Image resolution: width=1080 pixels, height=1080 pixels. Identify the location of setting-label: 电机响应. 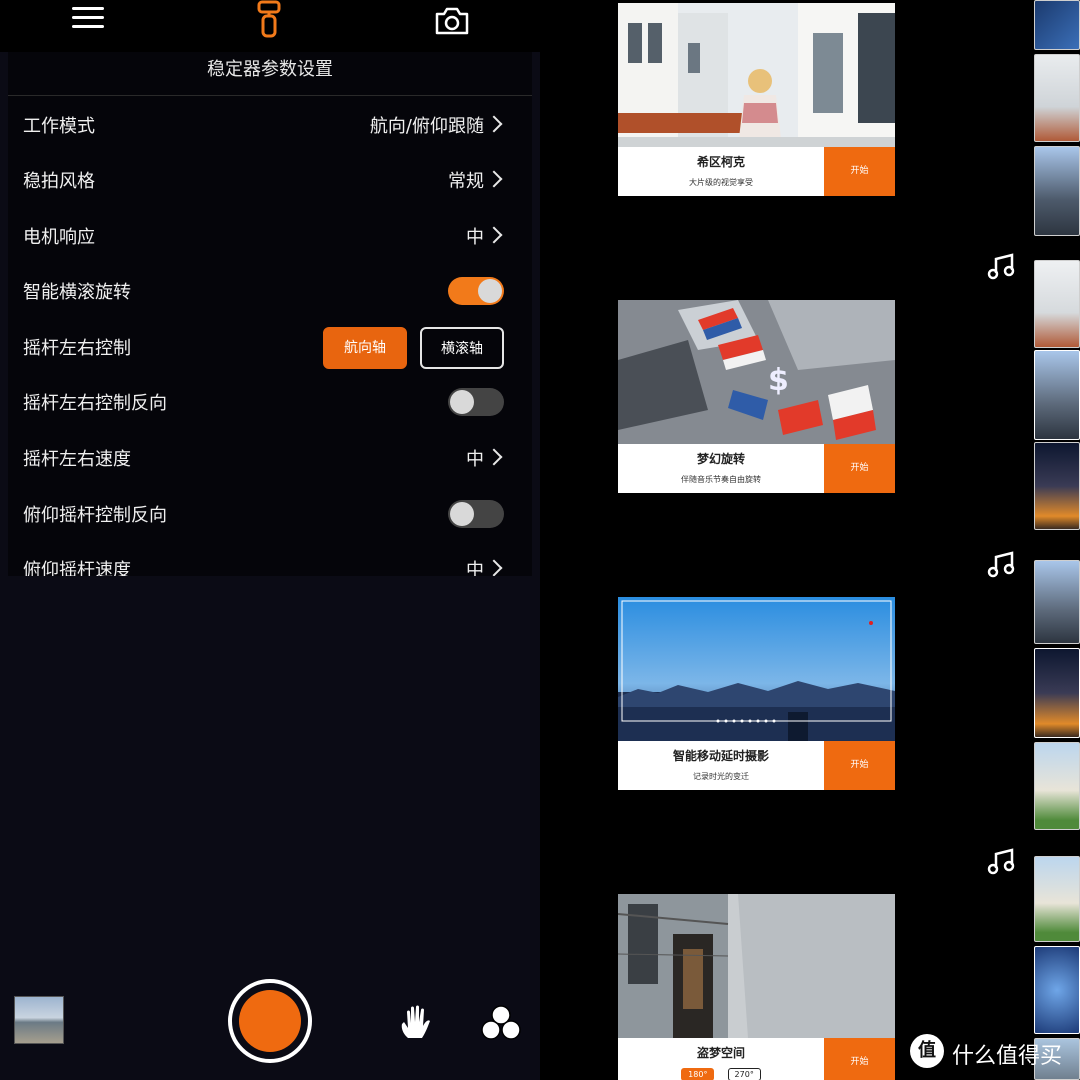
(59, 237).